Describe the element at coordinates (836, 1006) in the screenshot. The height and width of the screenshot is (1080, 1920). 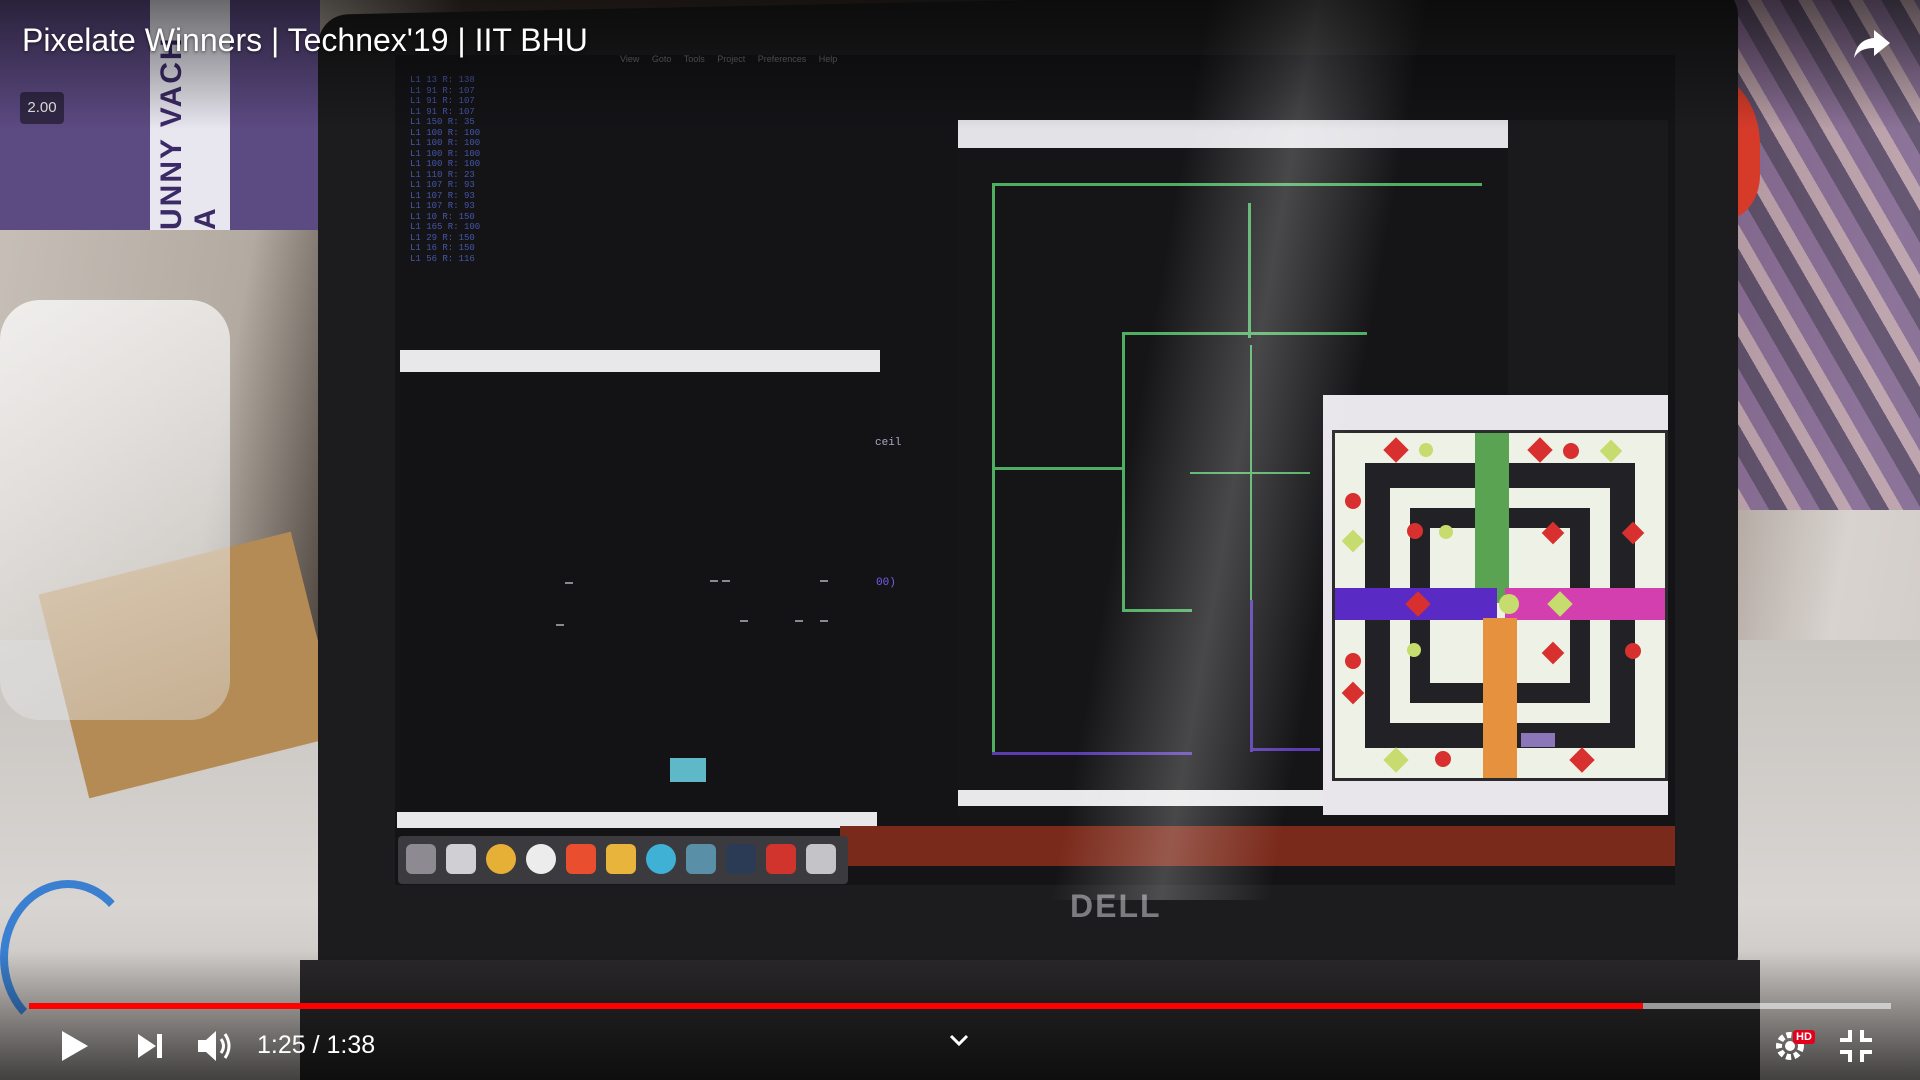
I see `progress-played` at that location.